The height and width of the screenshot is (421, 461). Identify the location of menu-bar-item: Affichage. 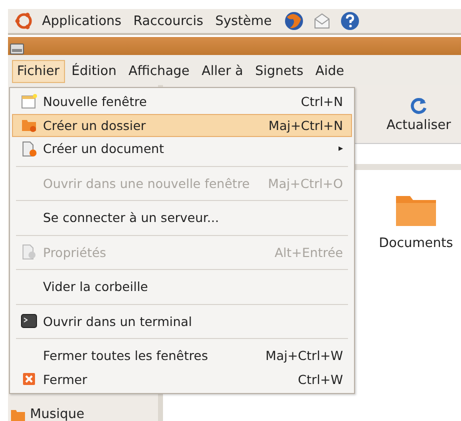
(159, 71).